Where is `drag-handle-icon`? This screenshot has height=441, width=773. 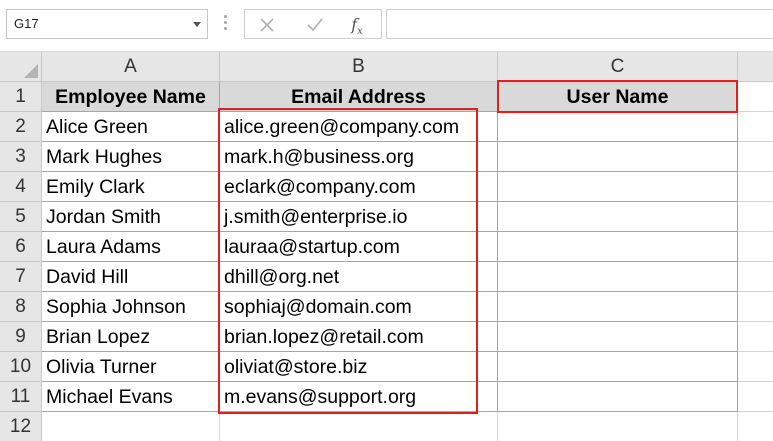 drag-handle-icon is located at coordinates (225, 24).